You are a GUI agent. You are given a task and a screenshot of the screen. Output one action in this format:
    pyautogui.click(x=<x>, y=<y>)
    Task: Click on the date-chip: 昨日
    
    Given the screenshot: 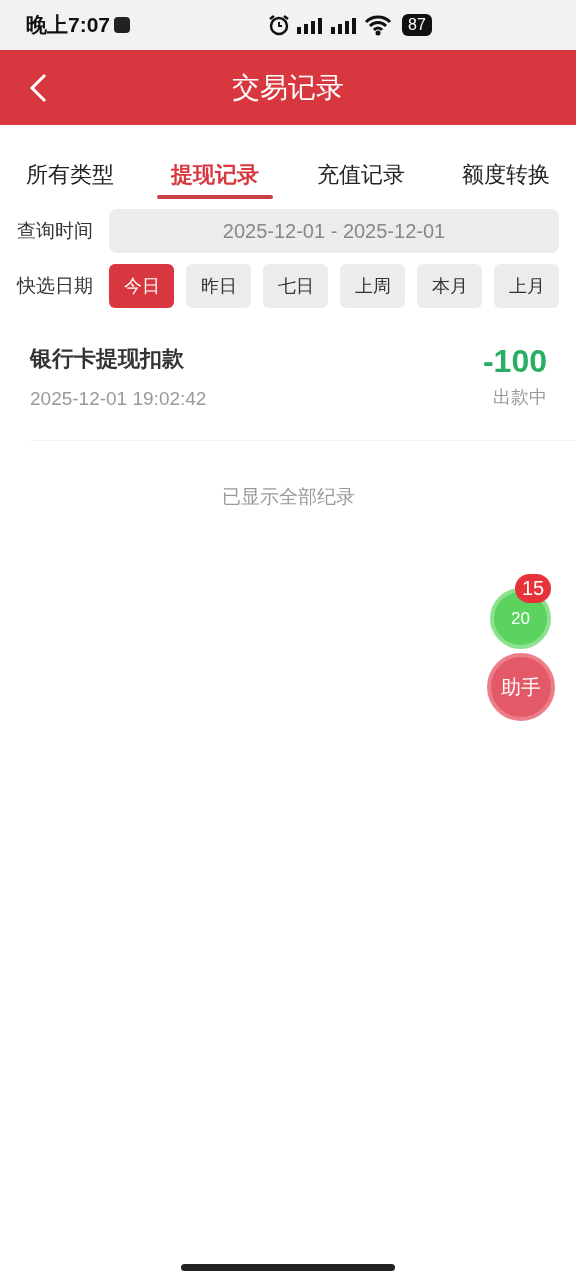 What is the action you would take?
    pyautogui.click(x=218, y=286)
    